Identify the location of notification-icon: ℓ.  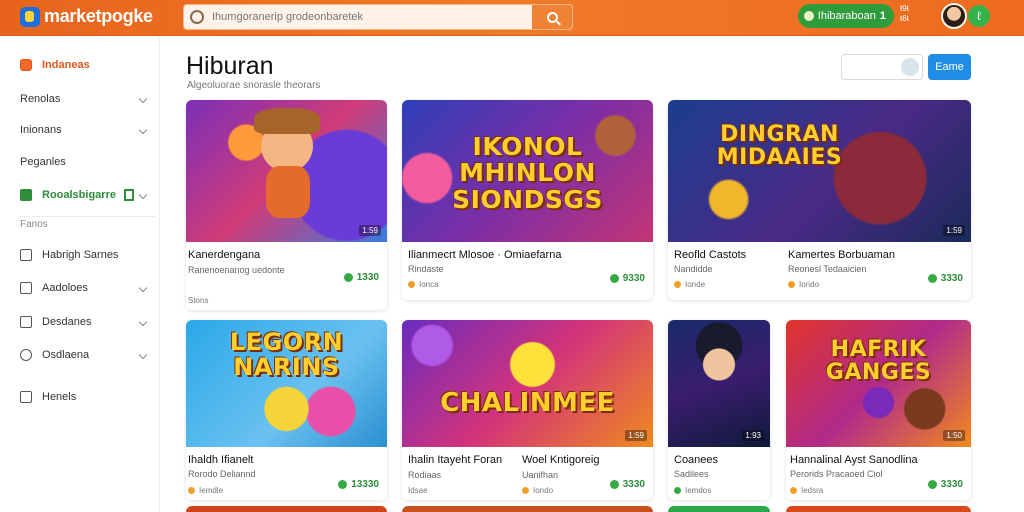
(979, 16).